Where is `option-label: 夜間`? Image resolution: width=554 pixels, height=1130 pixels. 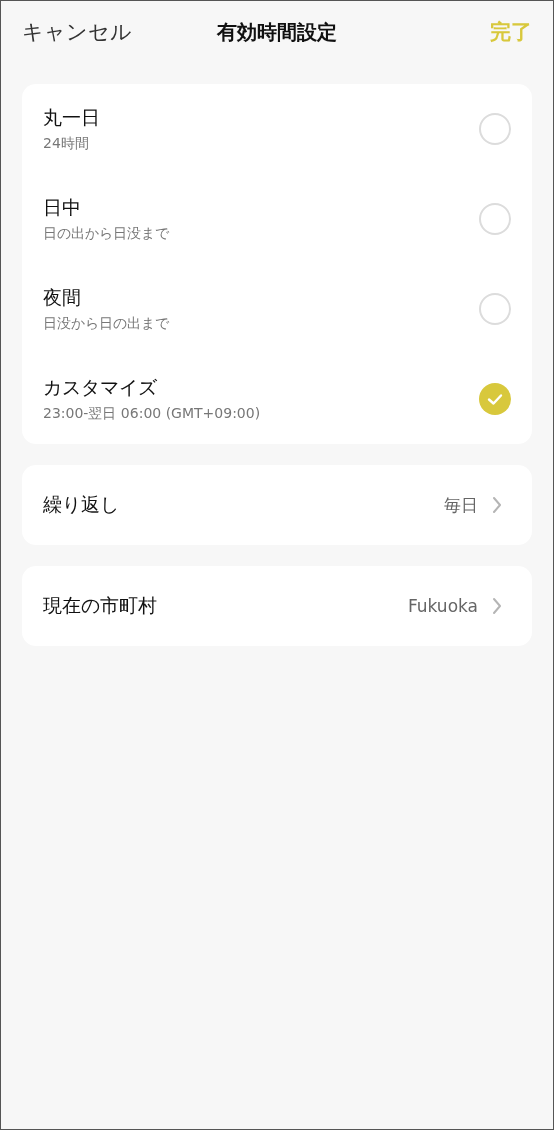
option-label: 夜間 is located at coordinates (62, 297).